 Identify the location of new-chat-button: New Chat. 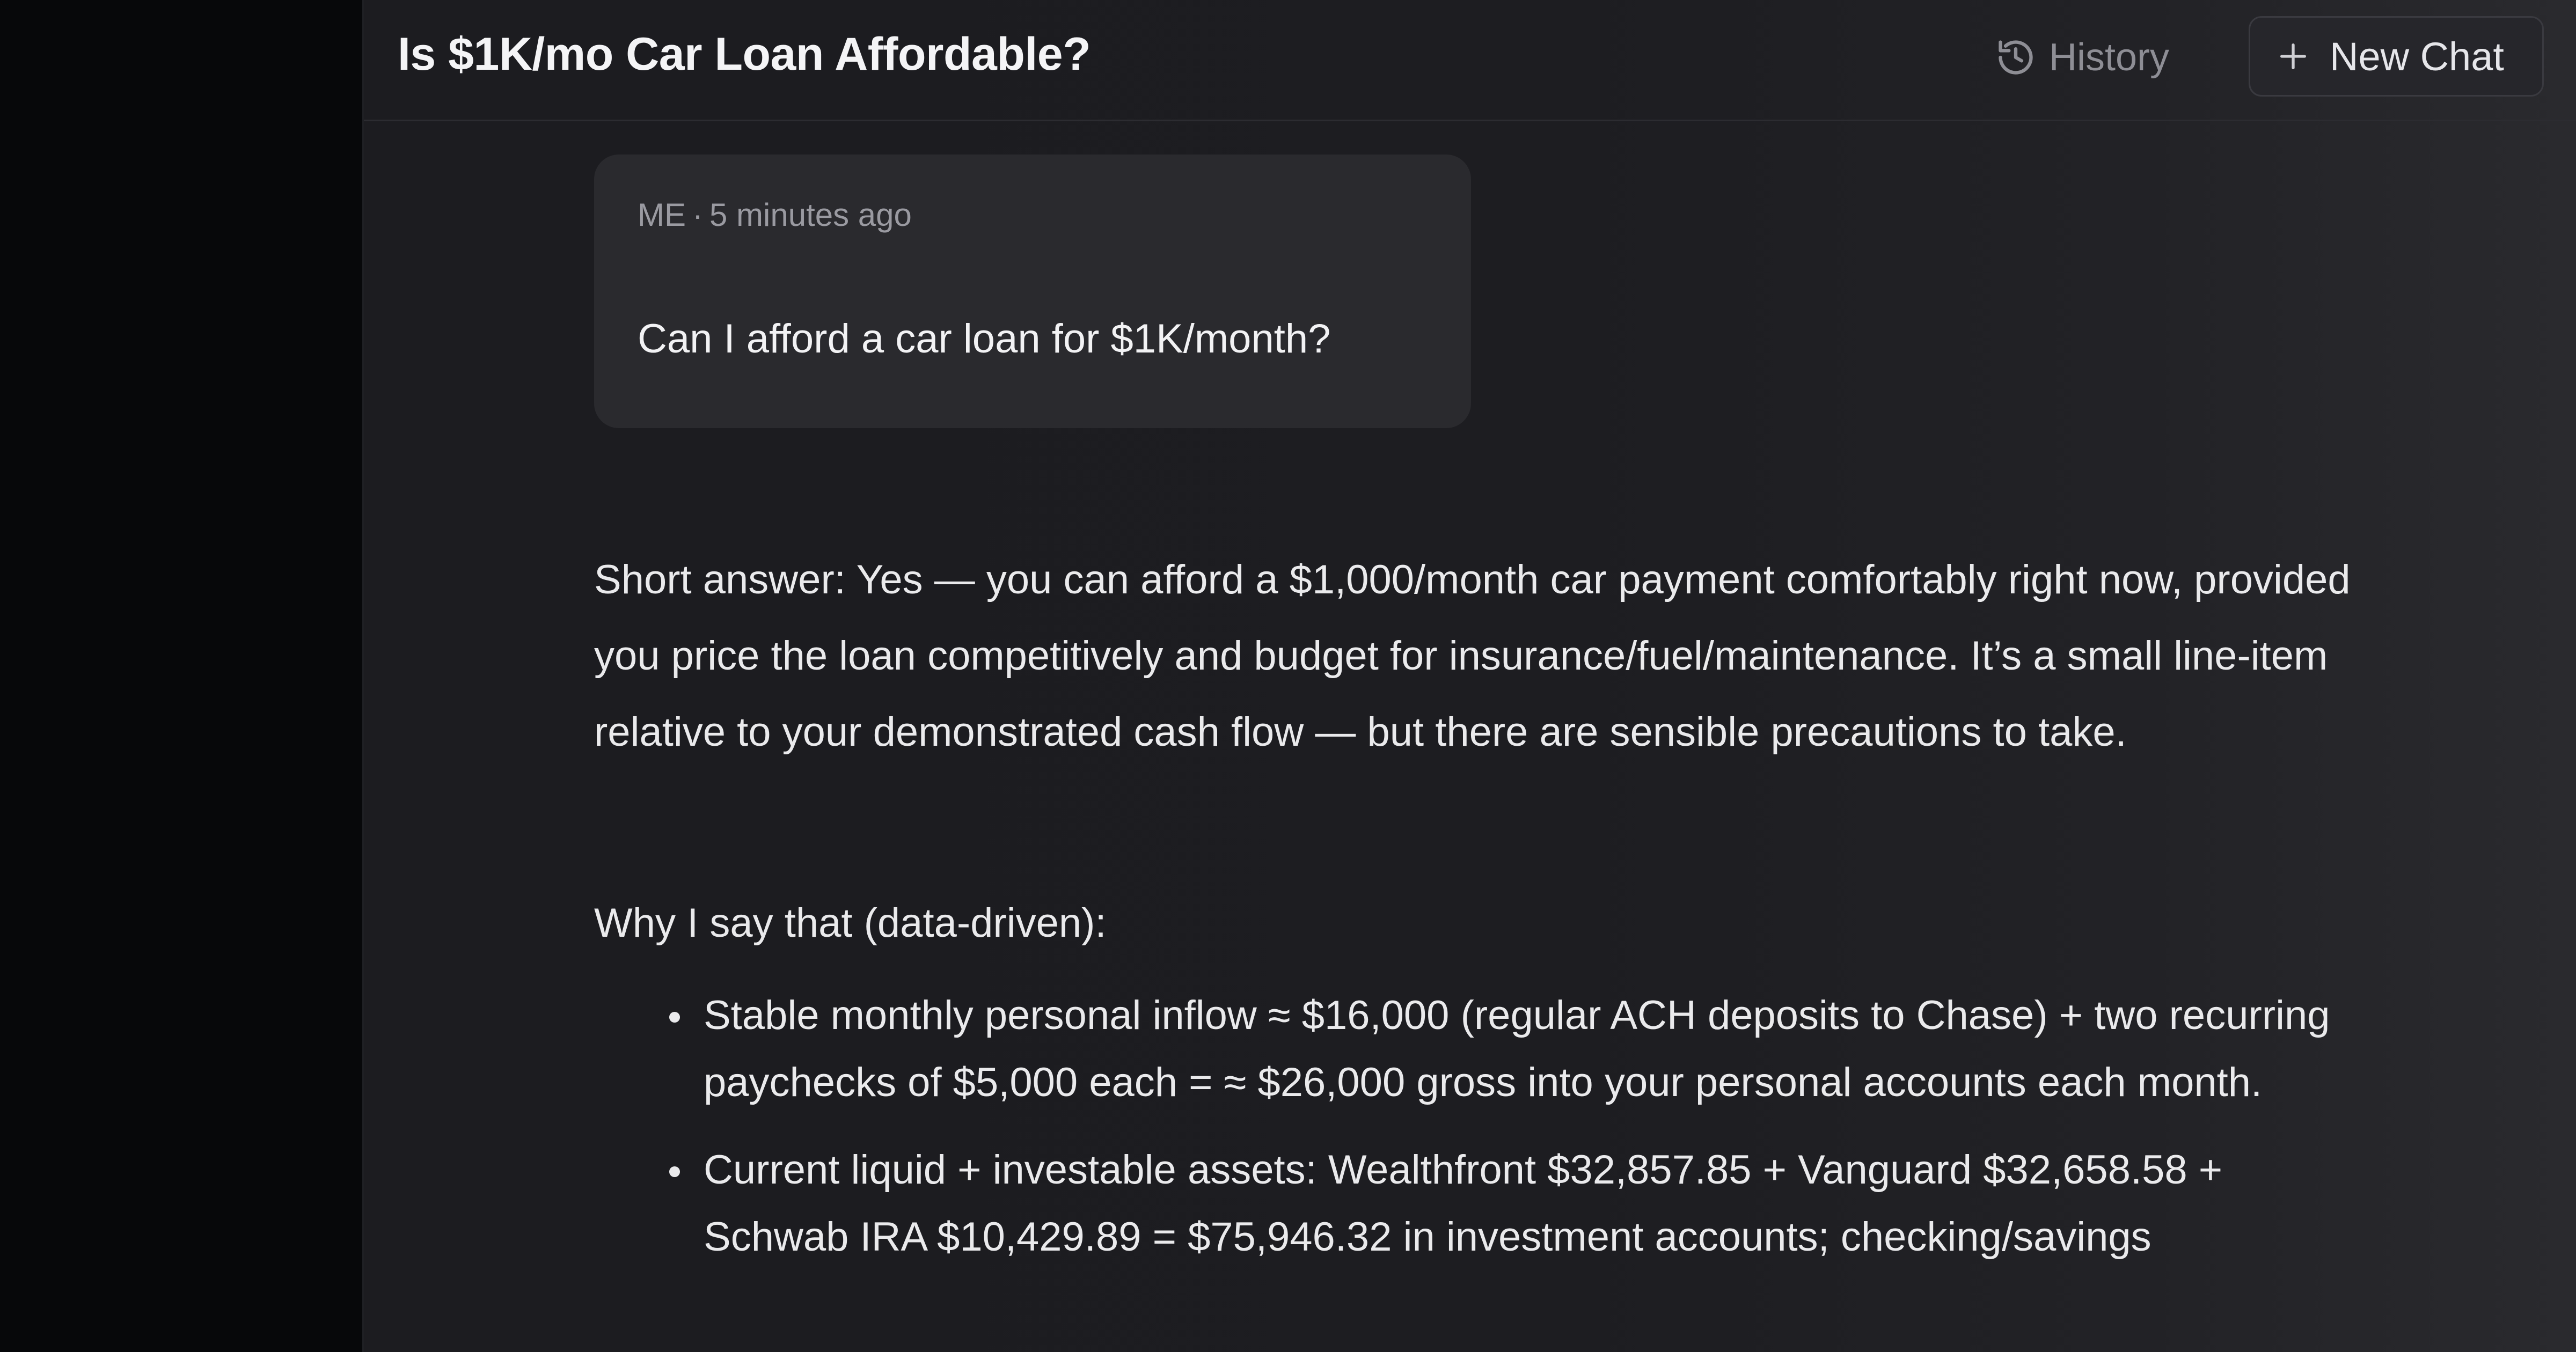
(2396, 56).